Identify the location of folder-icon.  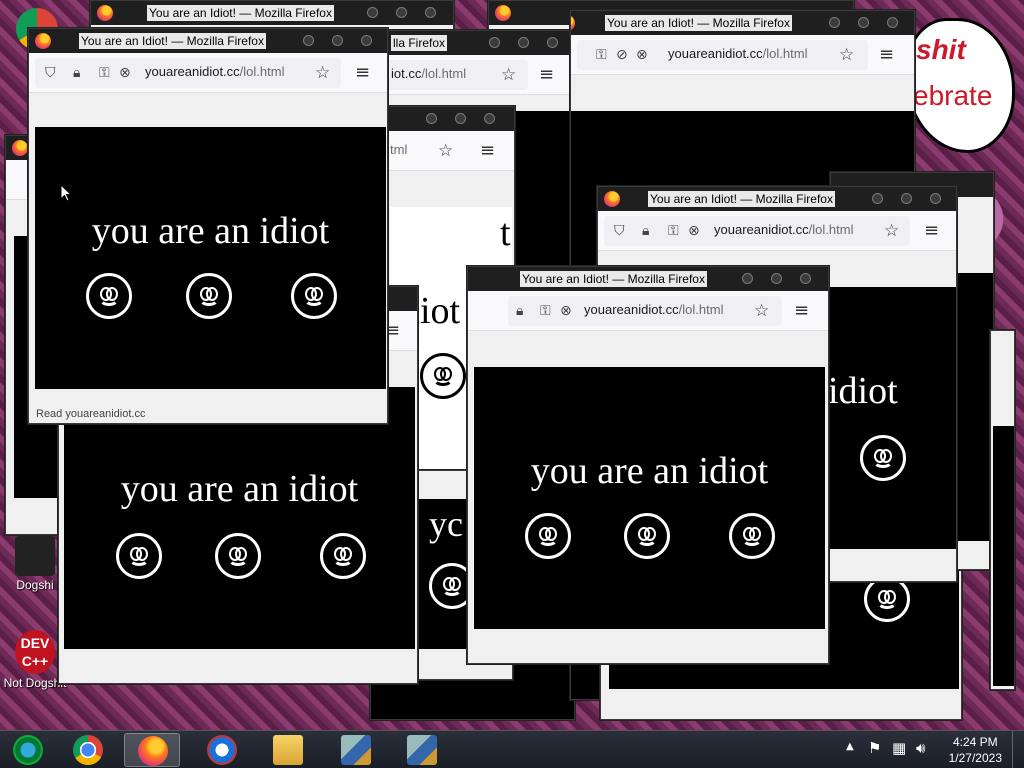
(288, 750).